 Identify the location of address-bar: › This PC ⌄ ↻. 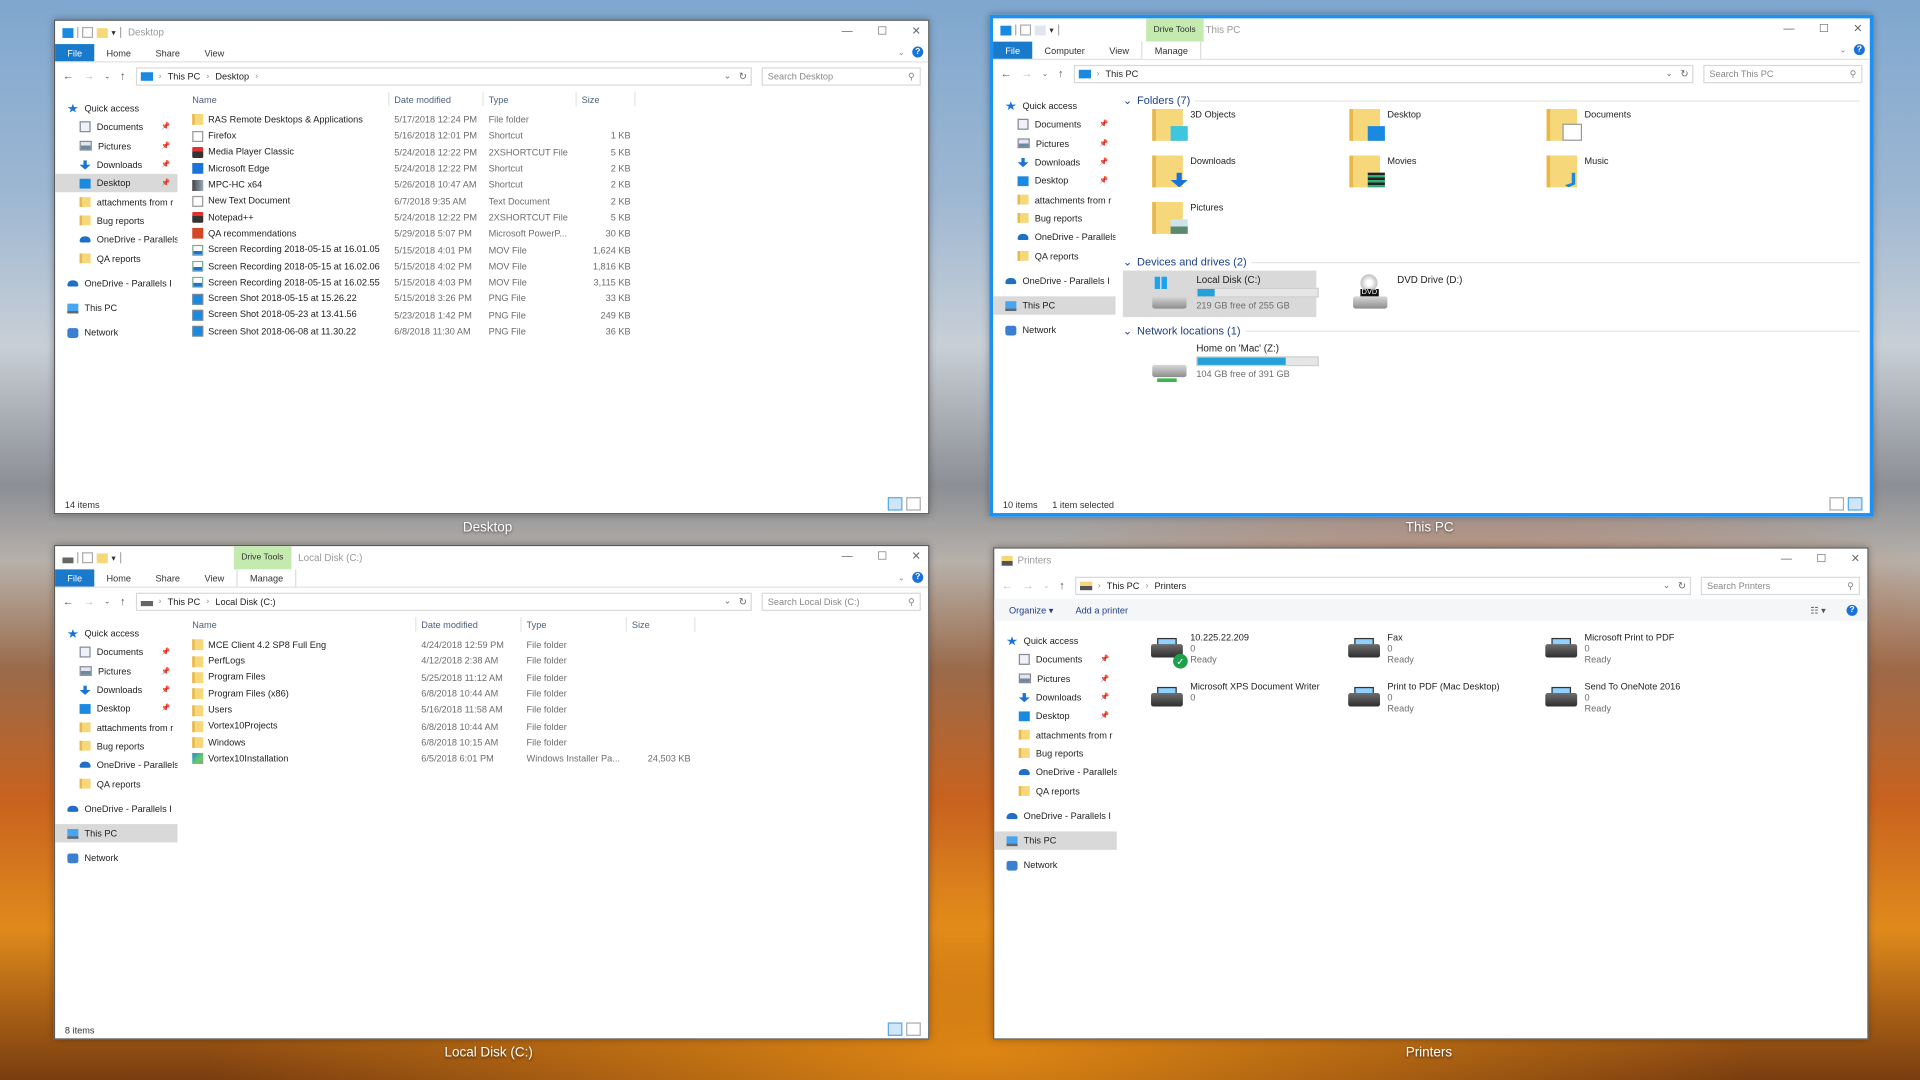
(1383, 73).